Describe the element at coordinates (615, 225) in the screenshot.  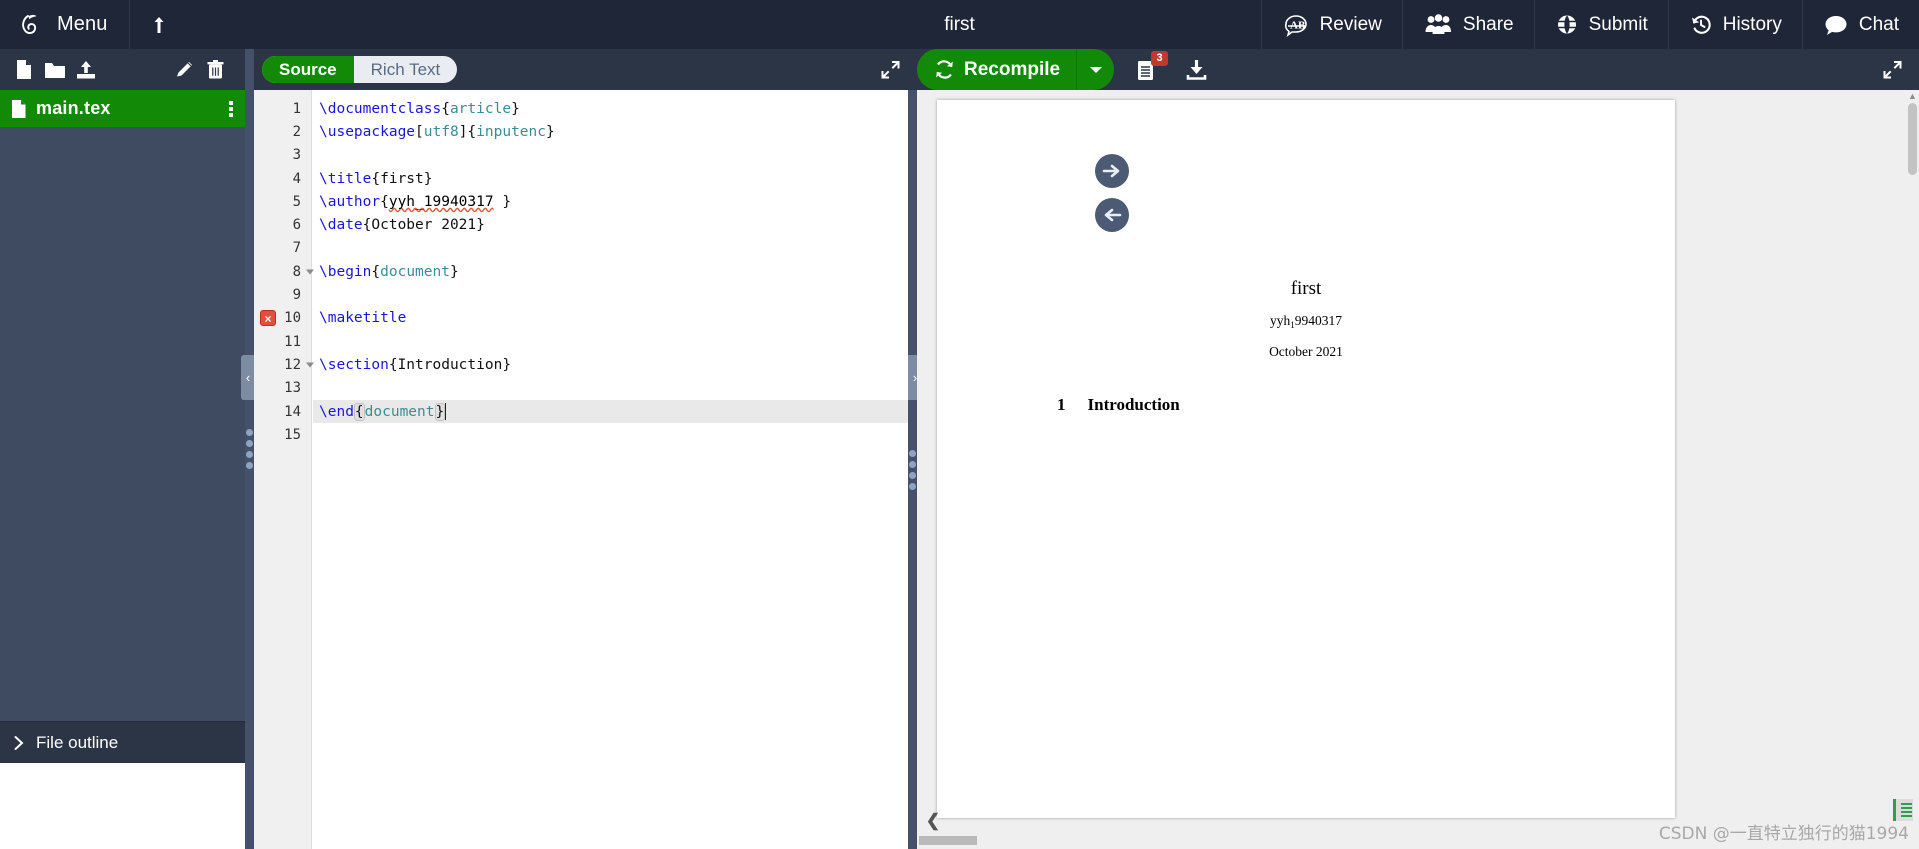
I see `code-line: \date {October 2021}` at that location.